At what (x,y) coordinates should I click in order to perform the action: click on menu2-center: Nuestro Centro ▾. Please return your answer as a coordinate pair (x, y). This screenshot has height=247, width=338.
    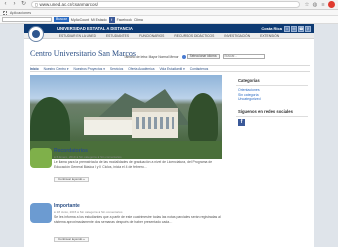
    Looking at the image, I should click on (56, 68).